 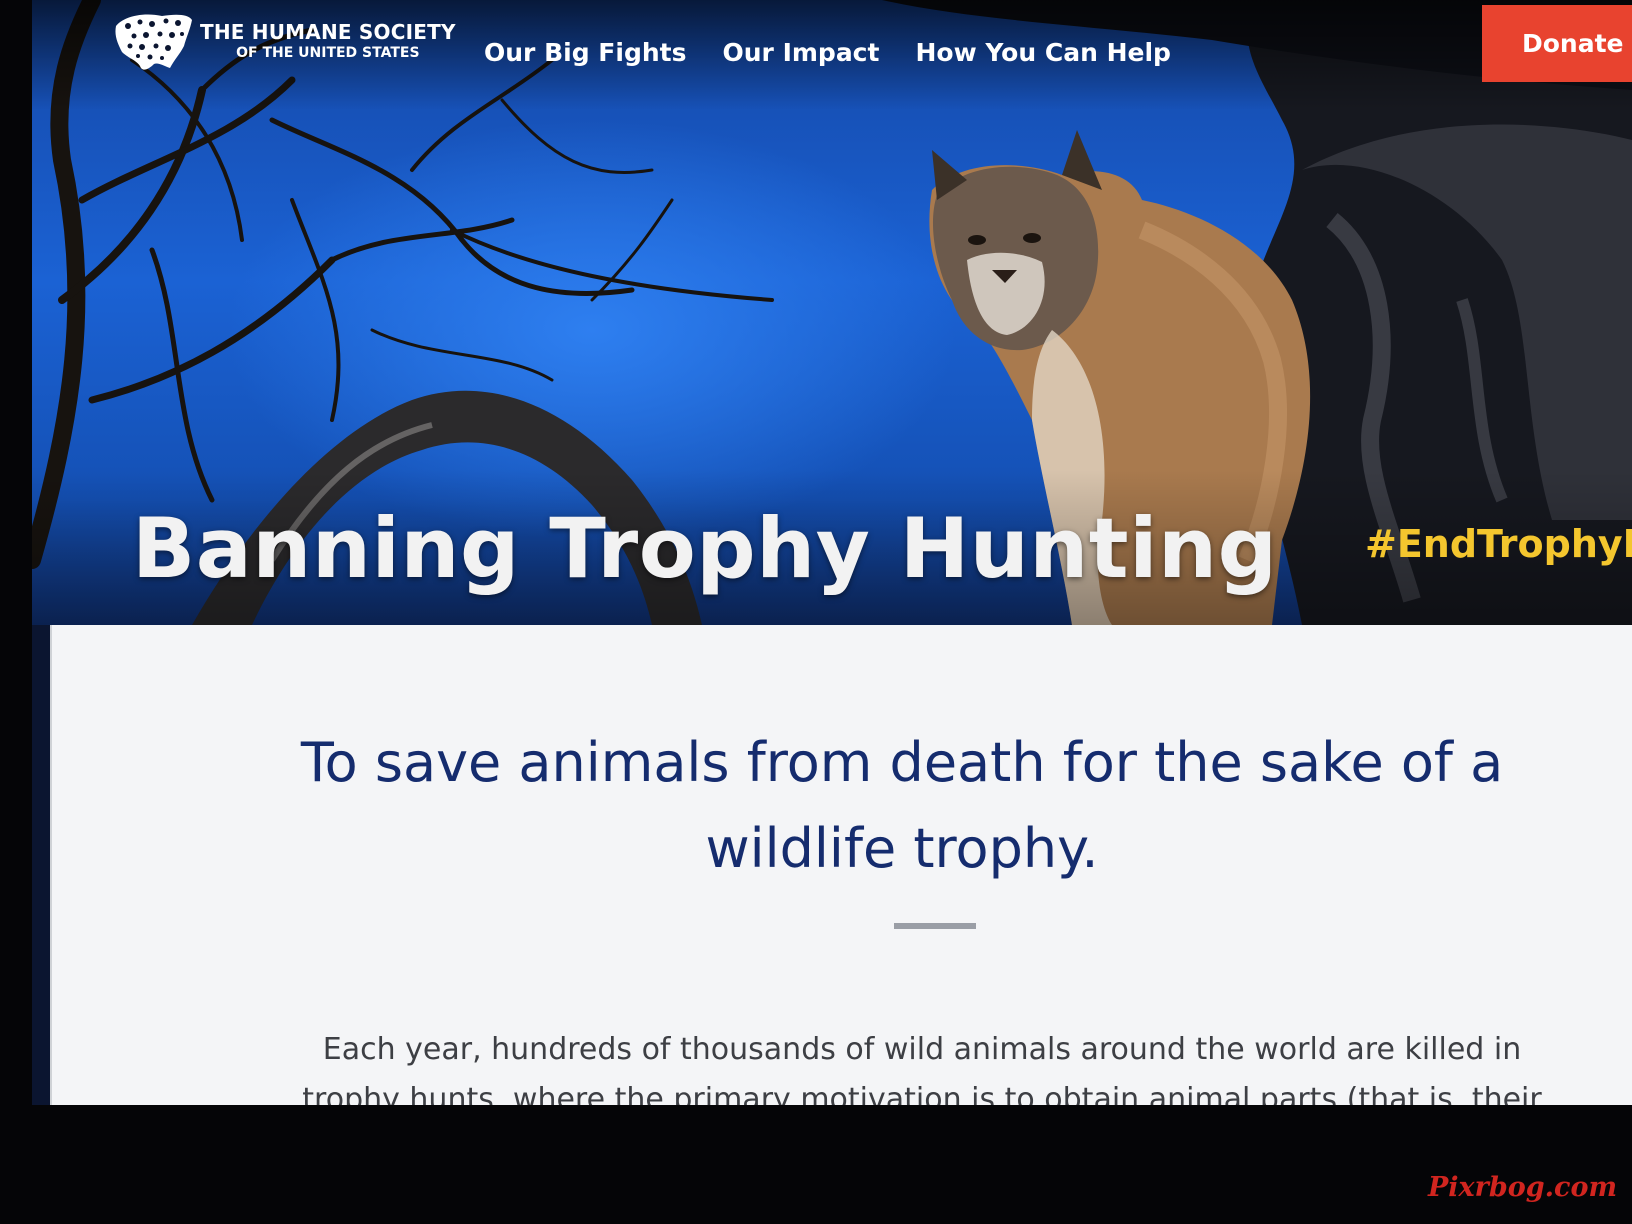 I want to click on nav-our-impact: Our Impact, so click(x=800, y=52).